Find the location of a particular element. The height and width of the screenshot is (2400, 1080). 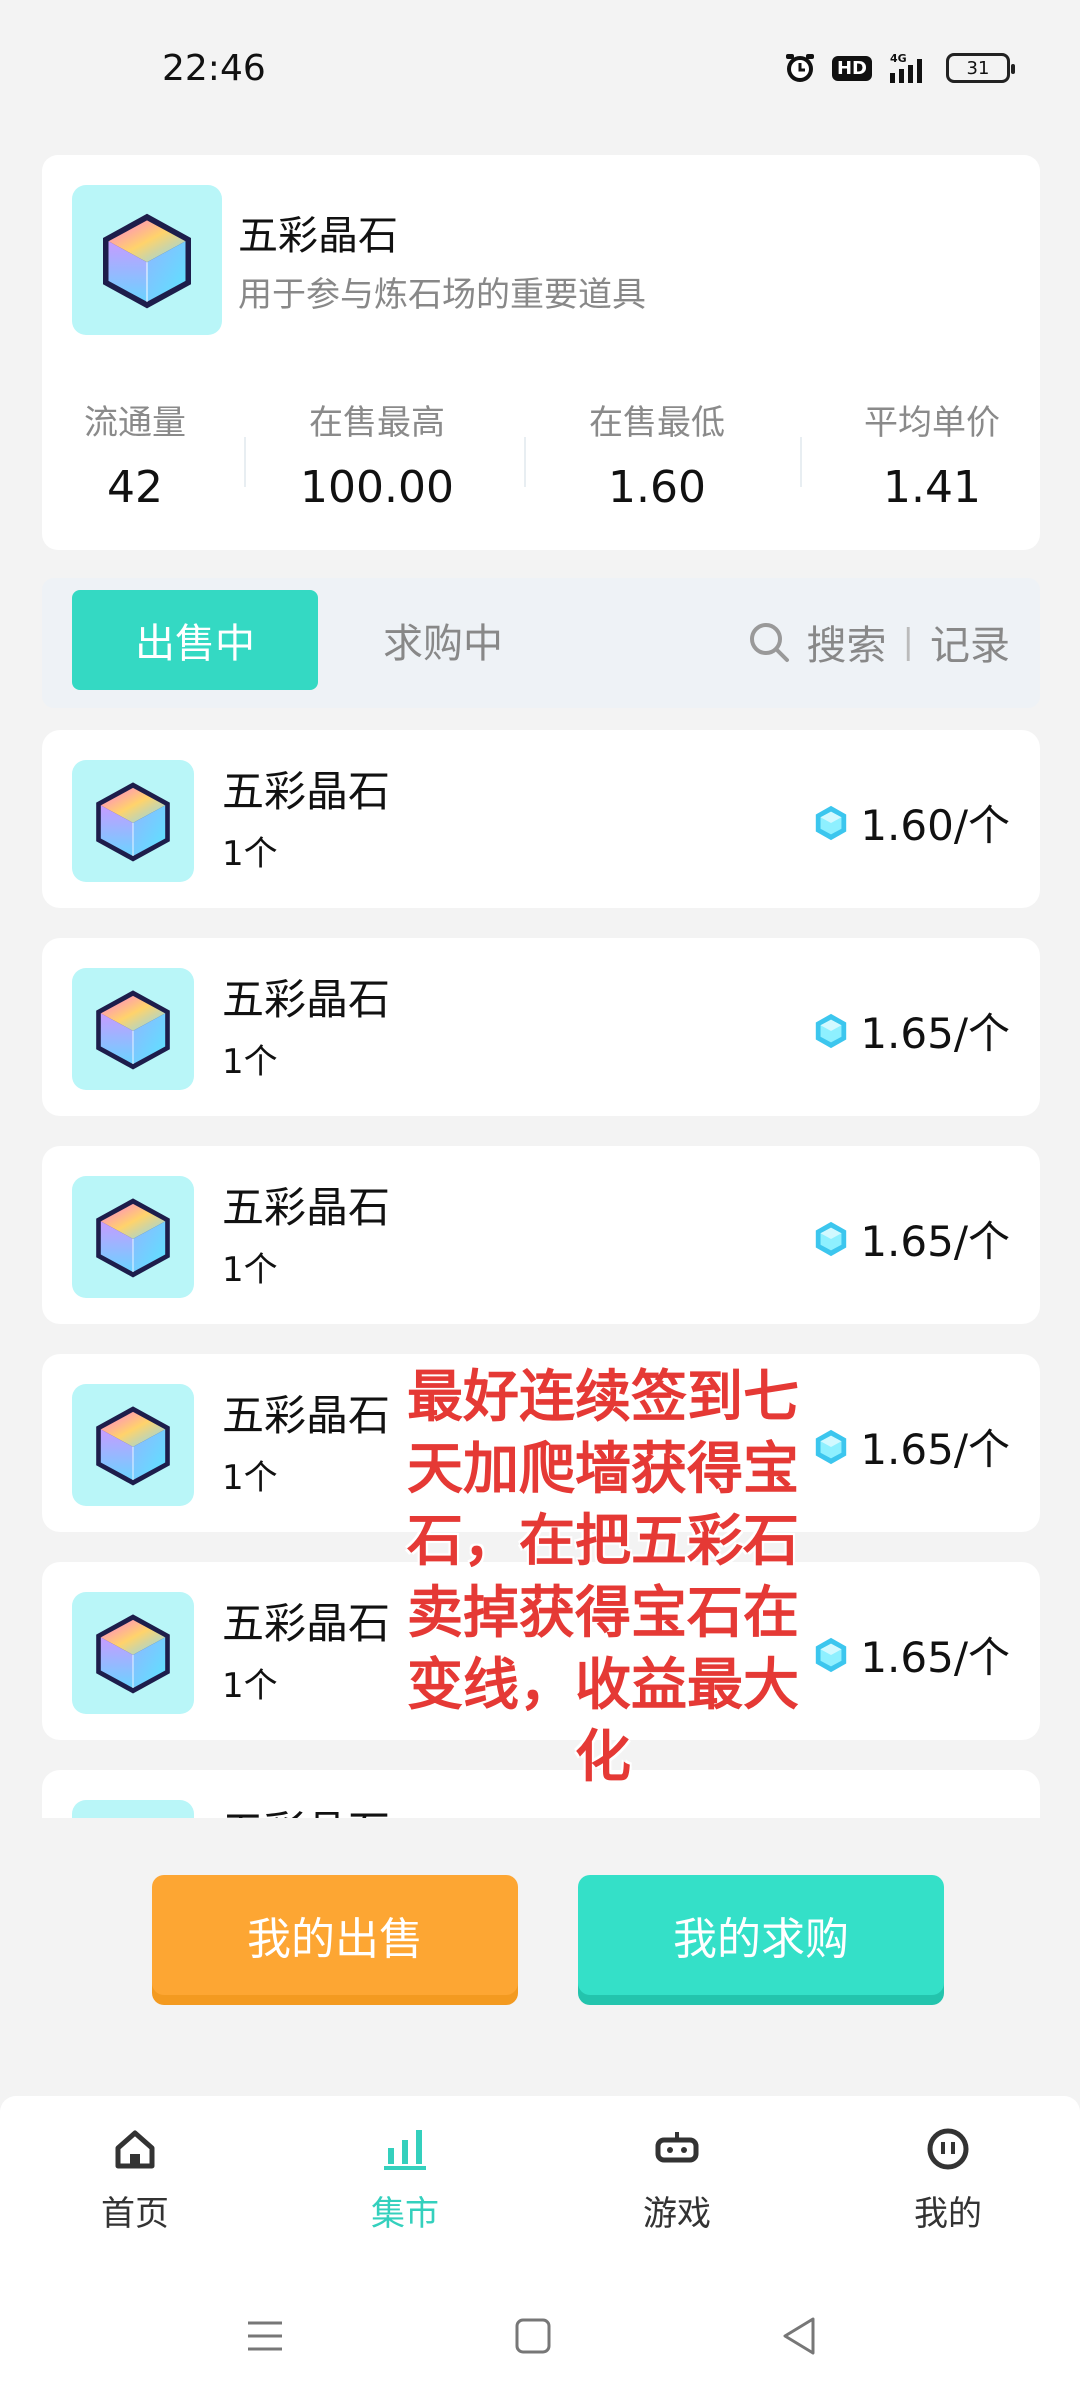

stat-label: 在售最低 is located at coordinates (657, 423).